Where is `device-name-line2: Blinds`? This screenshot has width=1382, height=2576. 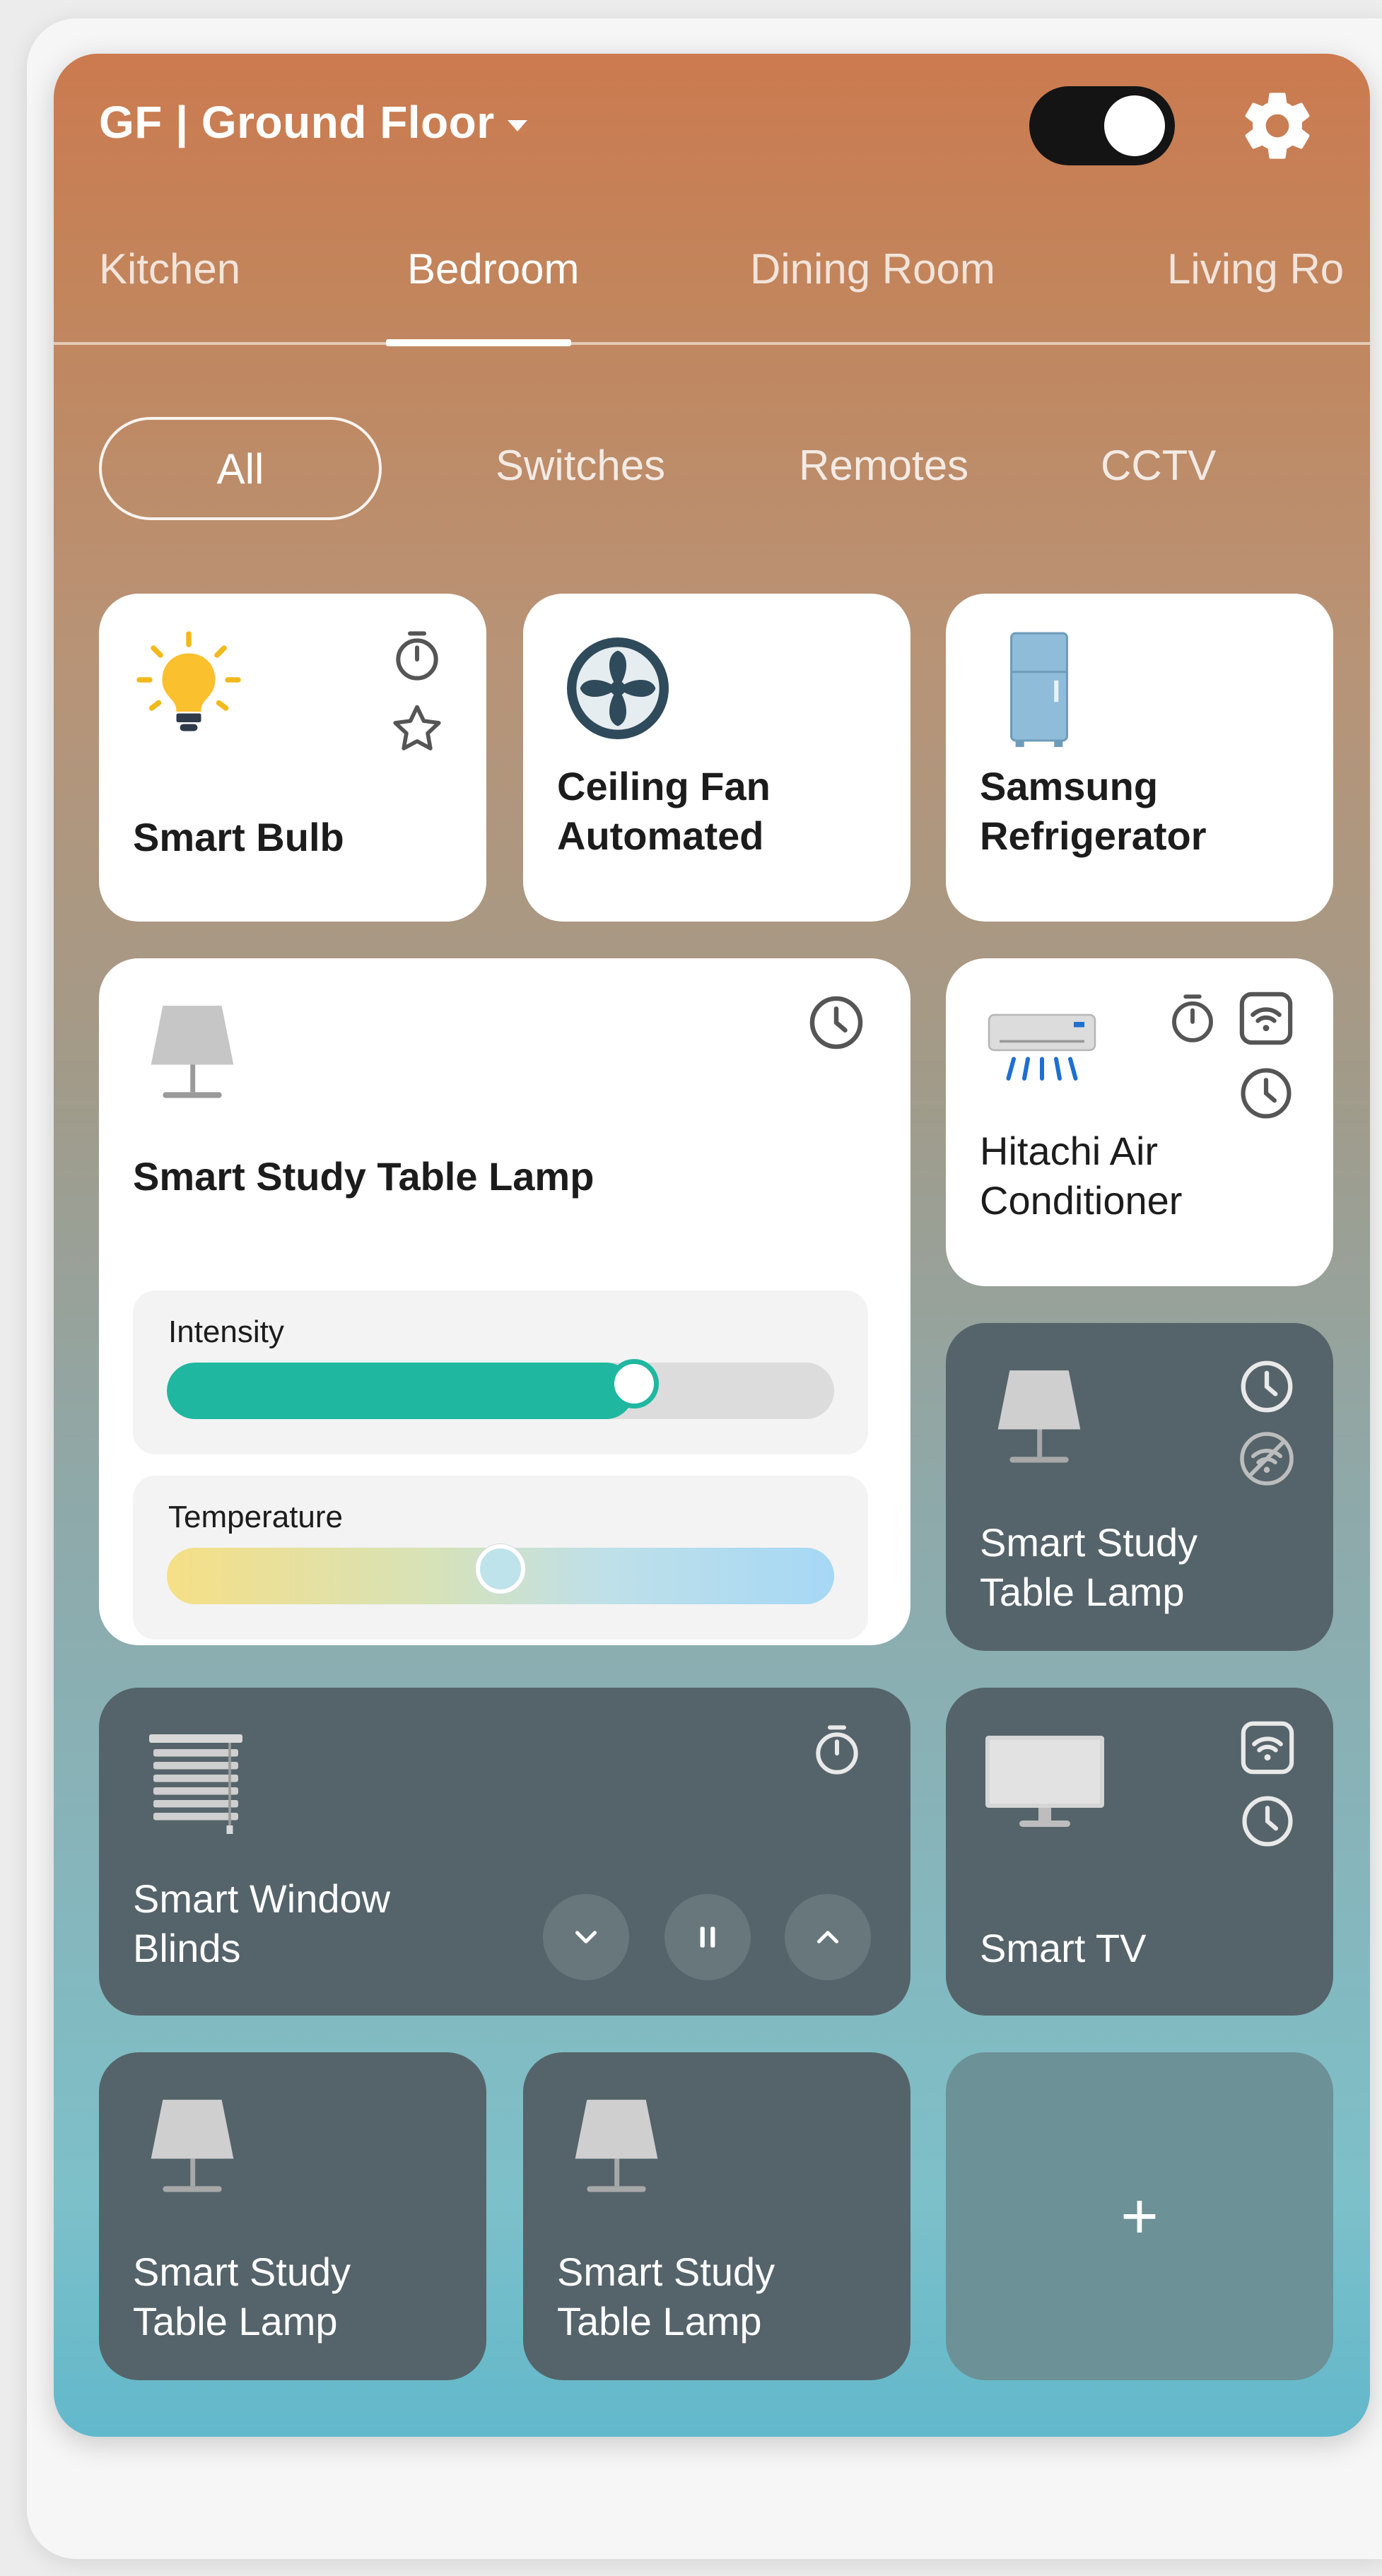 device-name-line2: Blinds is located at coordinates (187, 1948).